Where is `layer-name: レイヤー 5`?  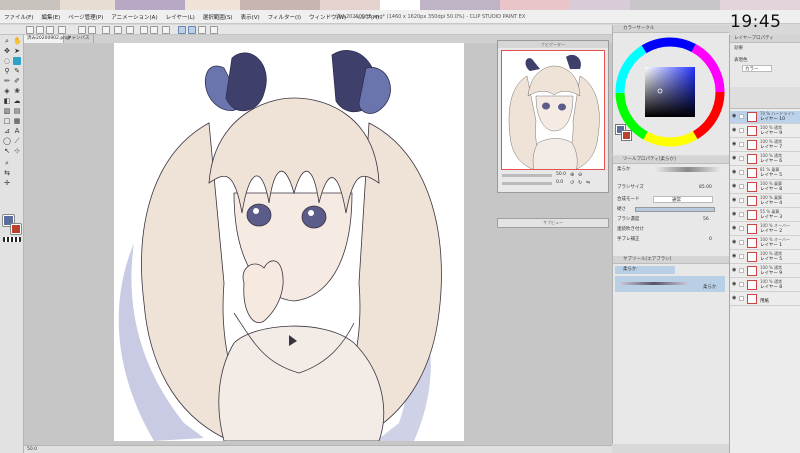 layer-name: レイヤー 5 is located at coordinates (771, 260).